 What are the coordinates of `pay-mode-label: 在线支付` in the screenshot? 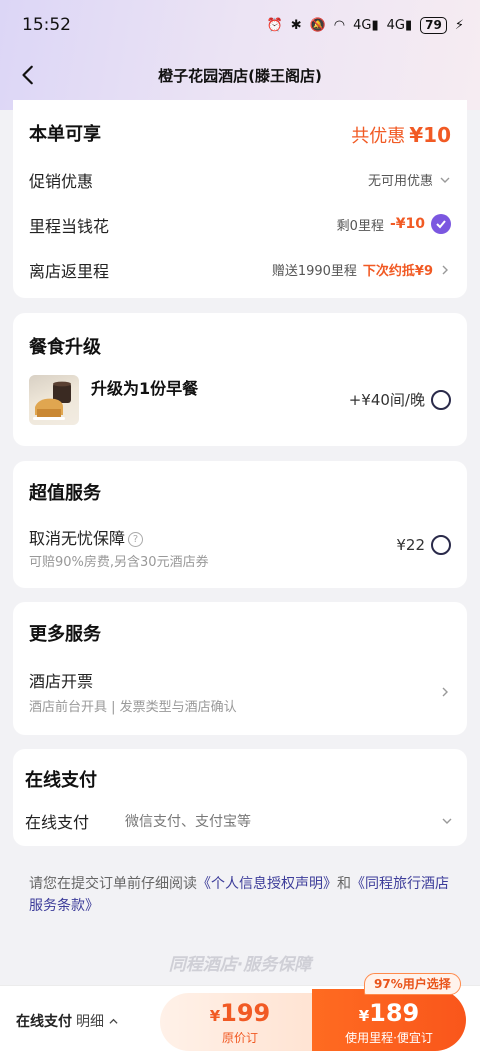 It's located at (44, 1022).